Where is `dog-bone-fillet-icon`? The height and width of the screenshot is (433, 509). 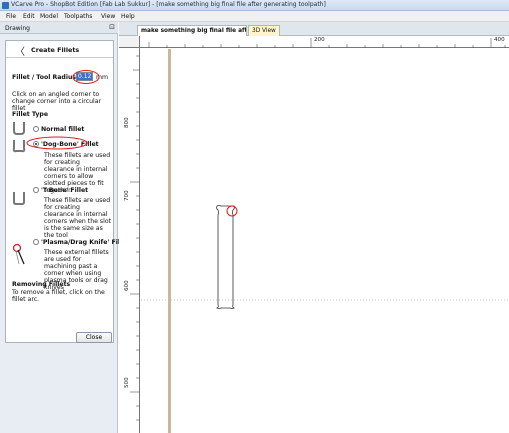
dog-bone-fillet-icon is located at coordinates (19, 146).